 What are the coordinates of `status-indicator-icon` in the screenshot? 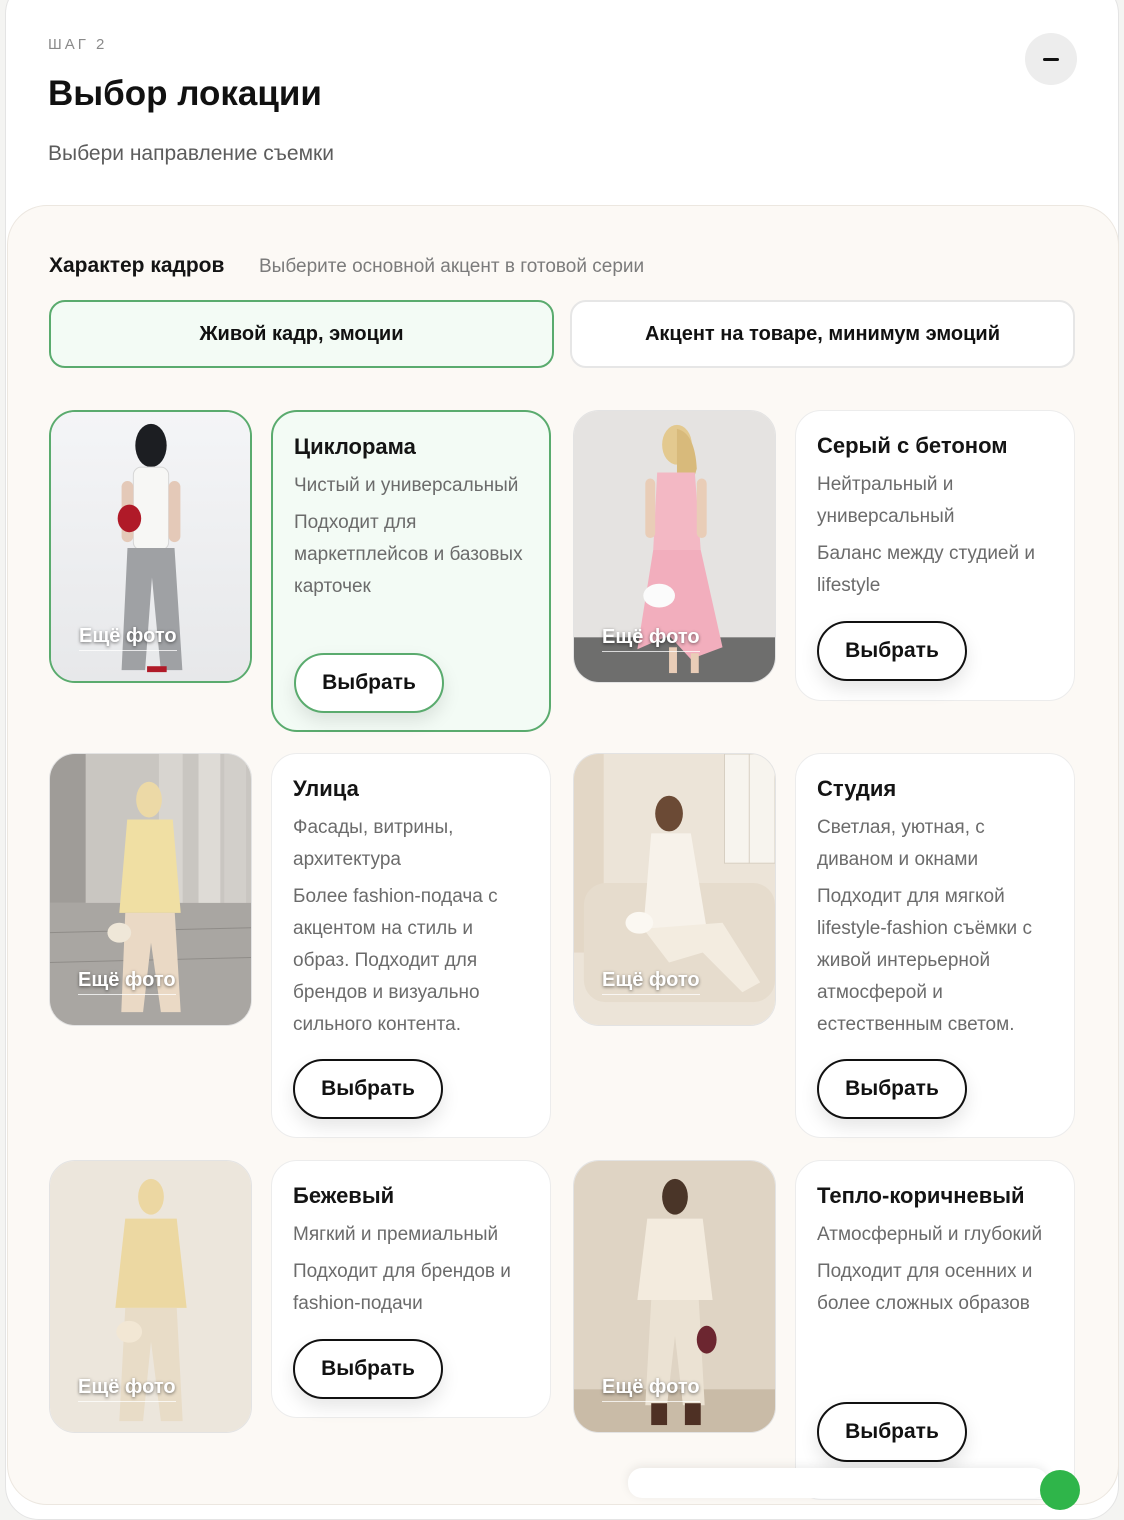 It's located at (1060, 1490).